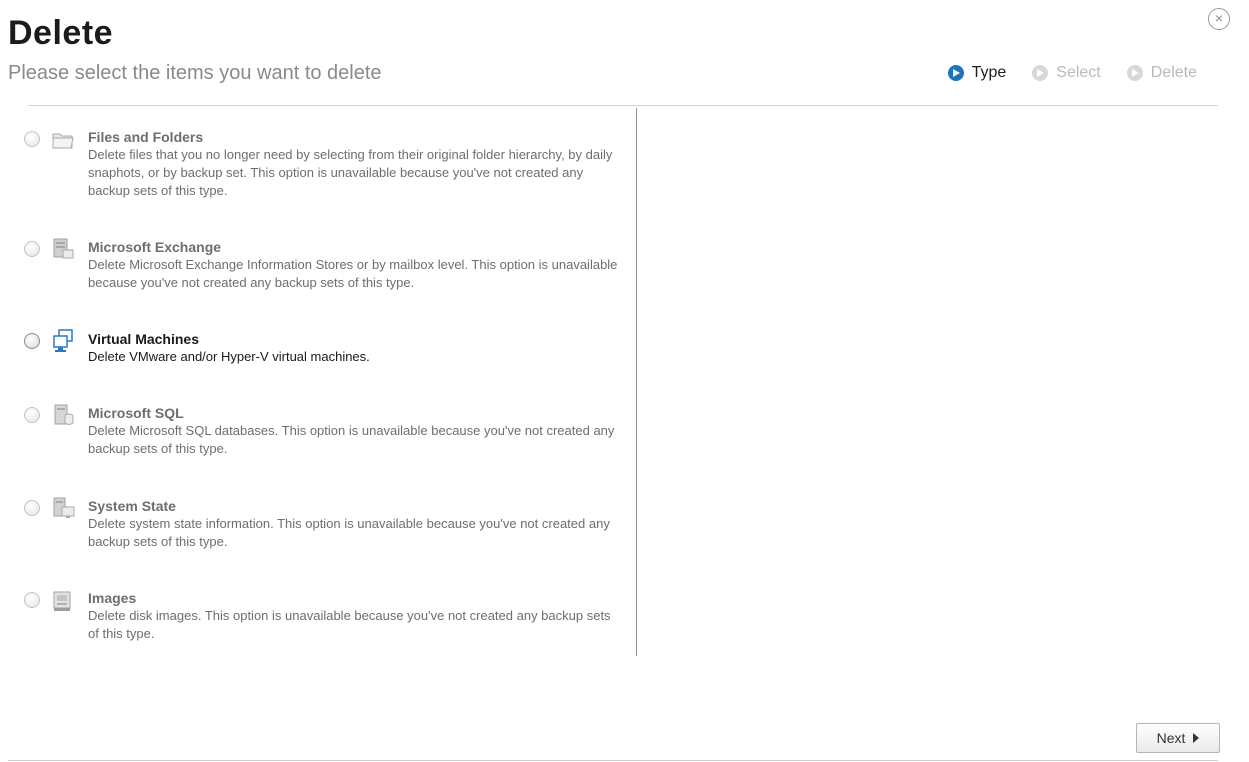 This screenshot has height=762, width=1249. Describe the element at coordinates (1173, 72) in the screenshot. I see `step-label: Delete` at that location.